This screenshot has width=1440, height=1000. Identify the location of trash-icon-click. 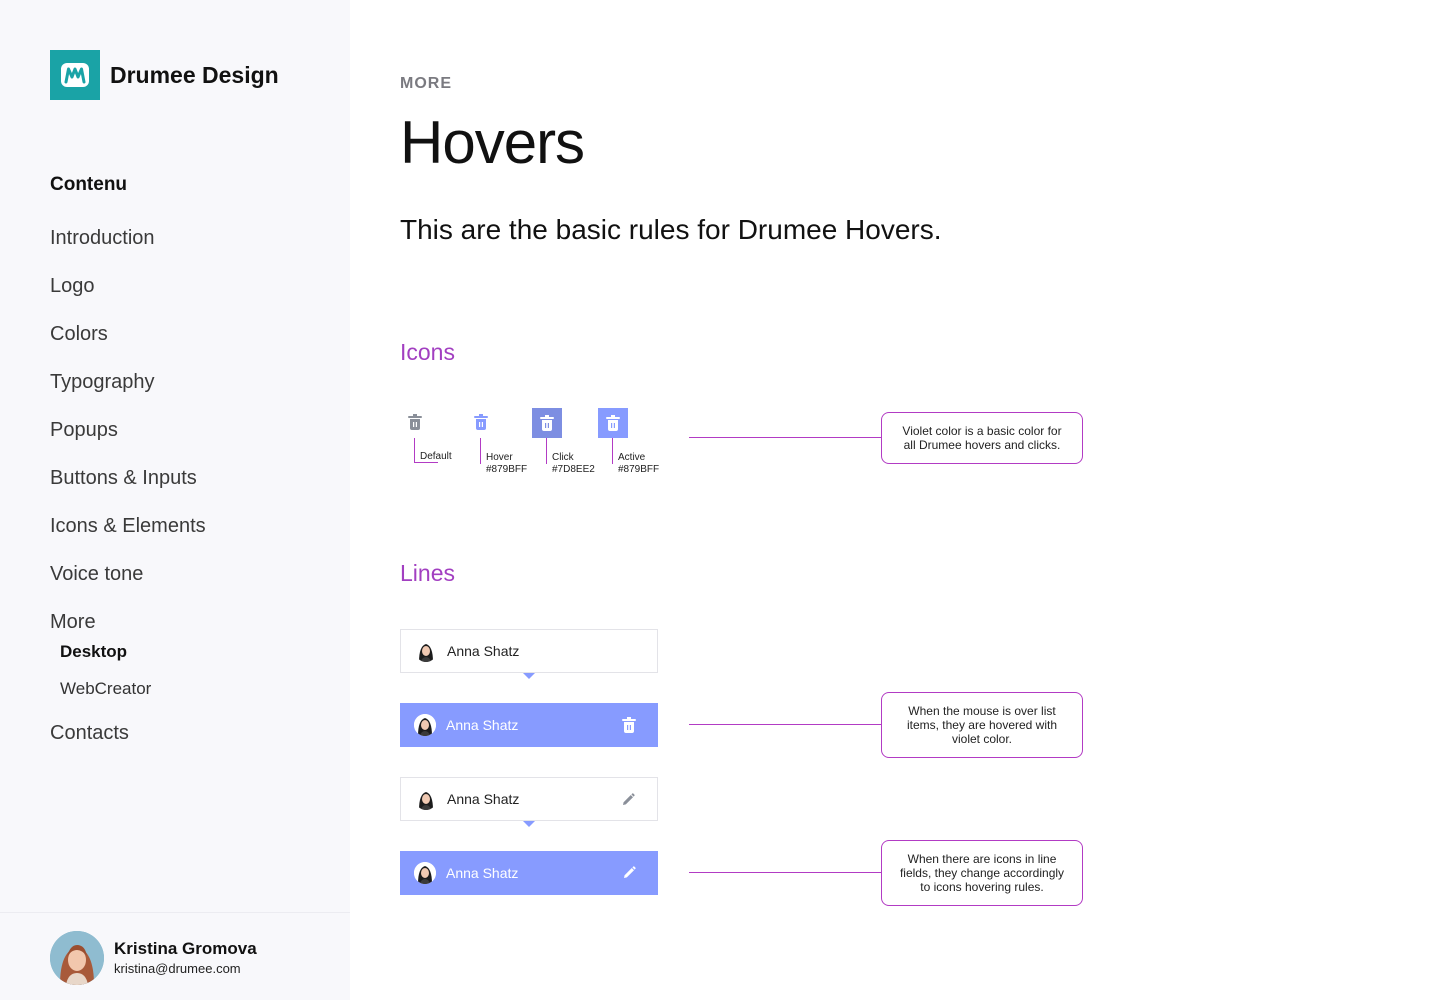
(547, 423).